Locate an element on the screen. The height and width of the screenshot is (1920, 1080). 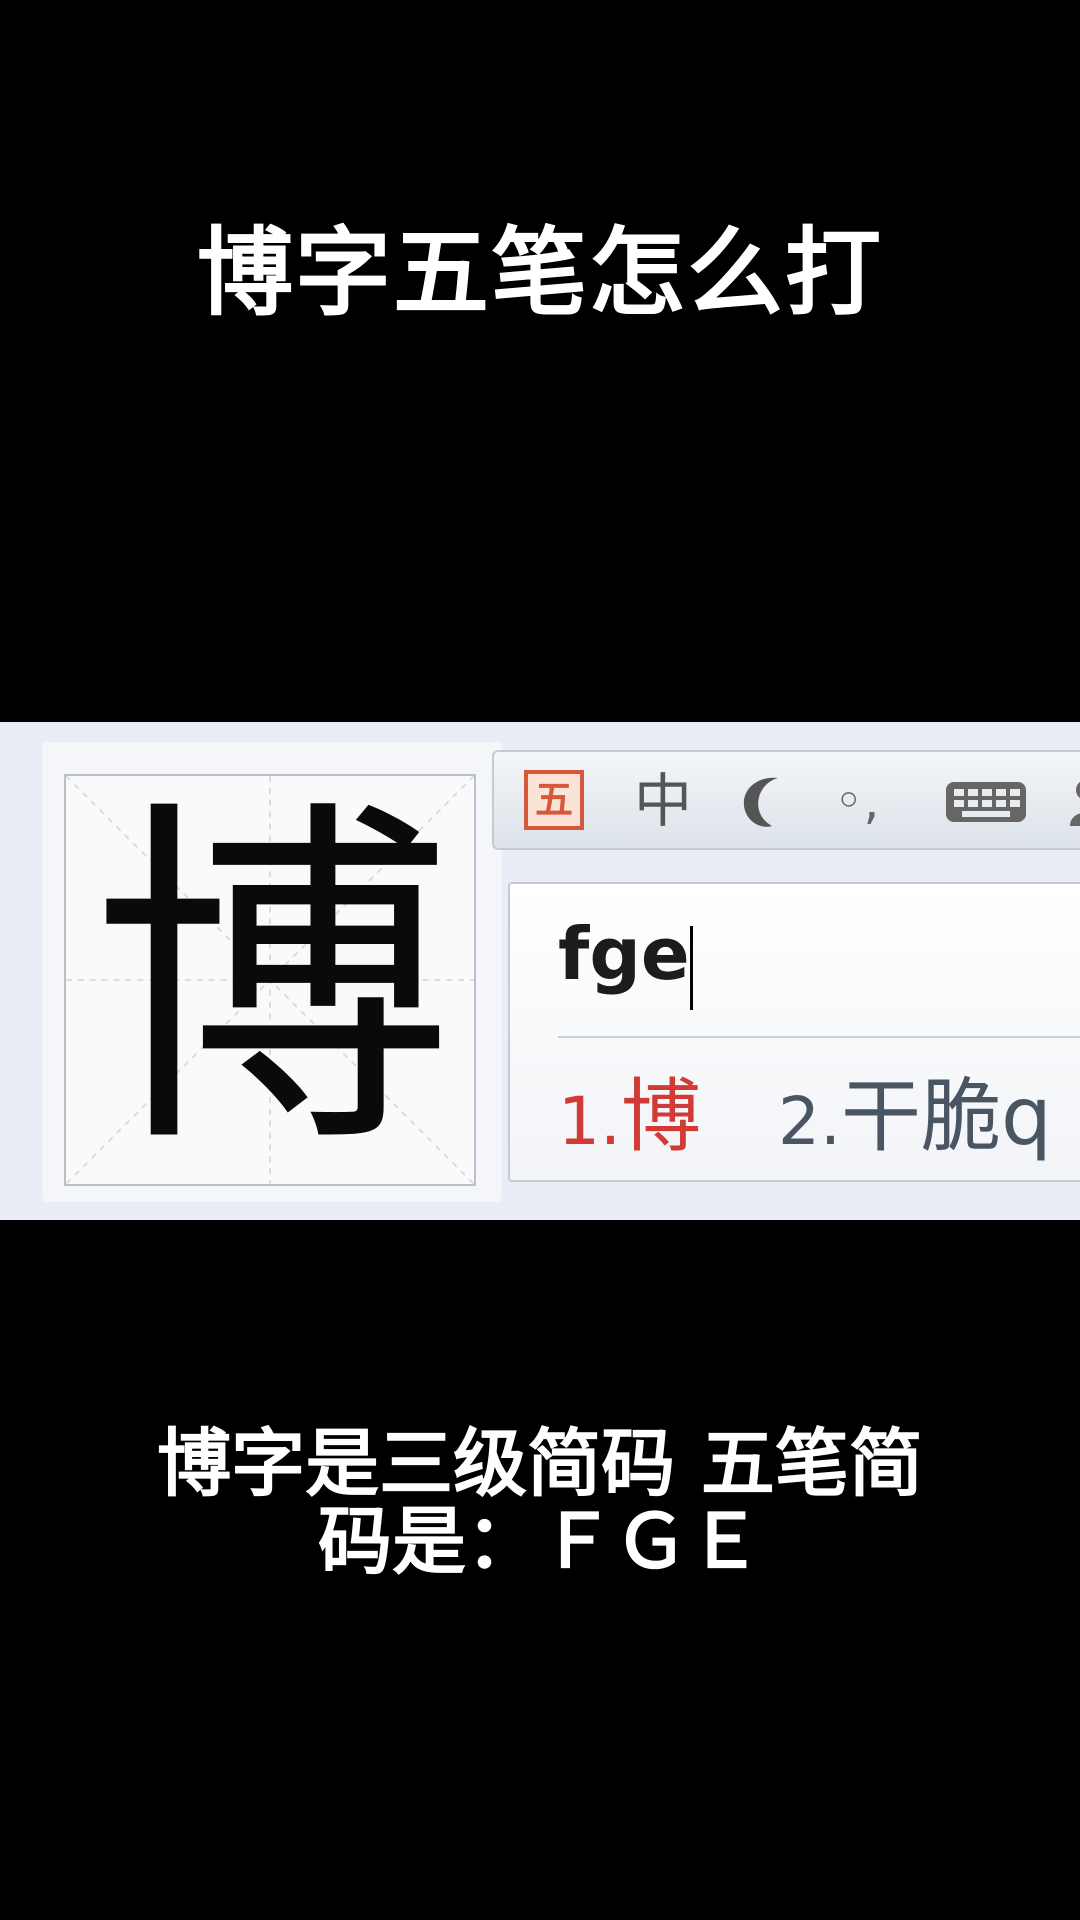
candidate-text: 干脆q is located at coordinates (946, 1116).